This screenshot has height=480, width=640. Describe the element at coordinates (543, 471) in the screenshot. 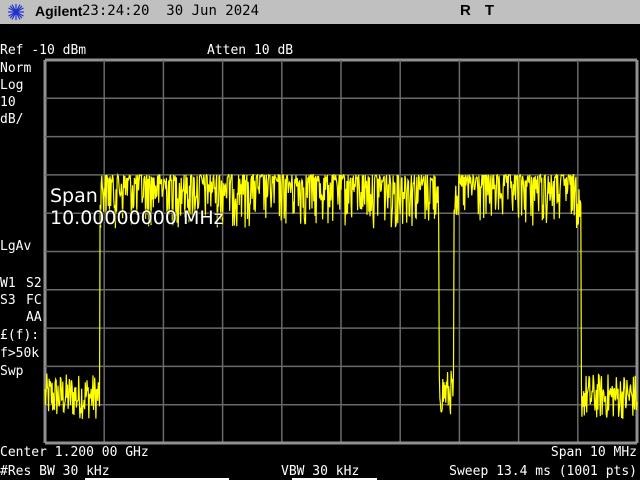

I see `sweep-time: Sweep 13.4 ms (1001 pts)` at that location.